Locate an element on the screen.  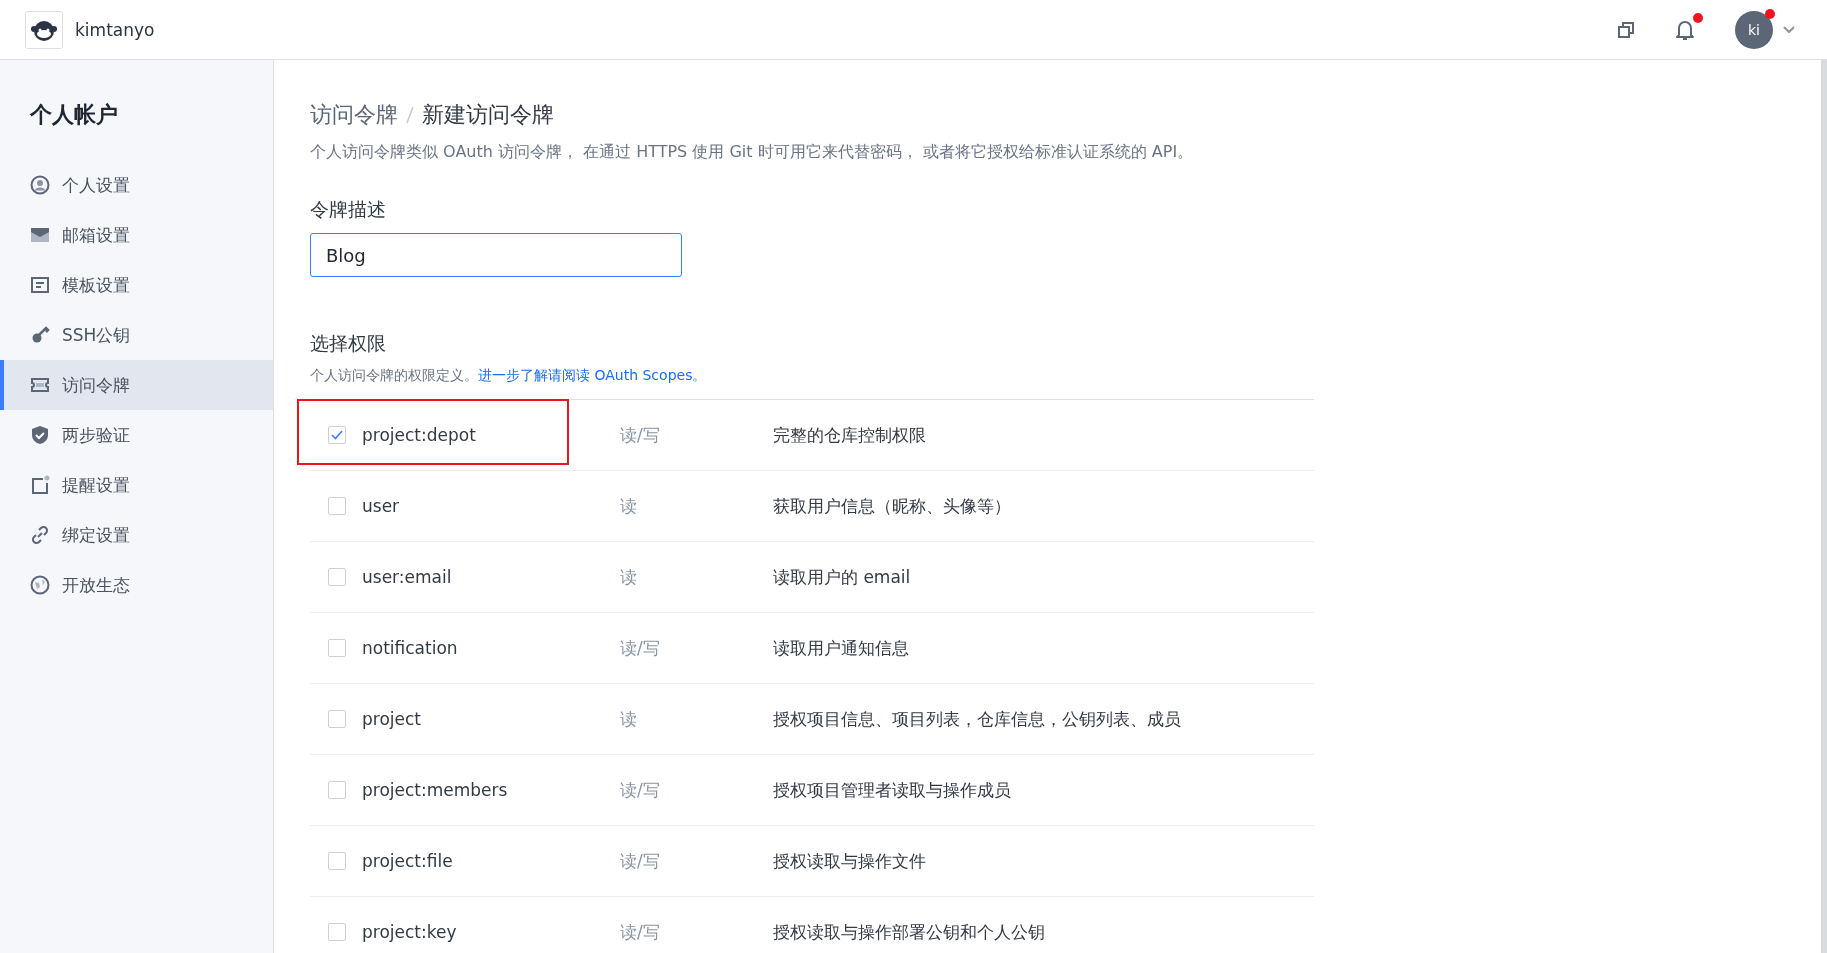
page-title: 新建访问令牌 is located at coordinates (488, 115).